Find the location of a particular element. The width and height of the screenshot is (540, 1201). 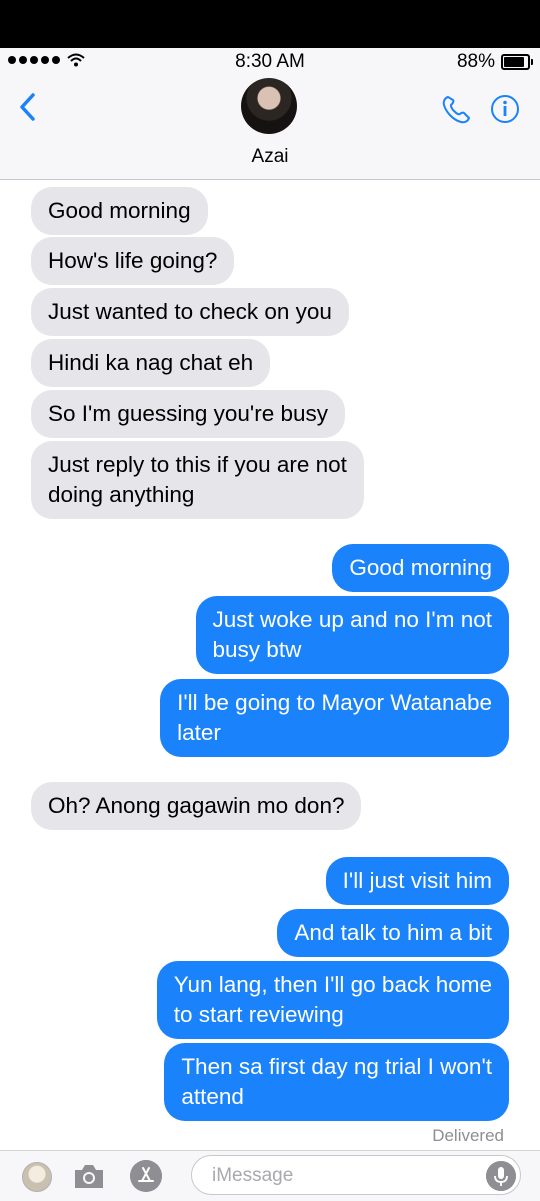

message-bubble-outgoing: Good morning is located at coordinates (420, 568).